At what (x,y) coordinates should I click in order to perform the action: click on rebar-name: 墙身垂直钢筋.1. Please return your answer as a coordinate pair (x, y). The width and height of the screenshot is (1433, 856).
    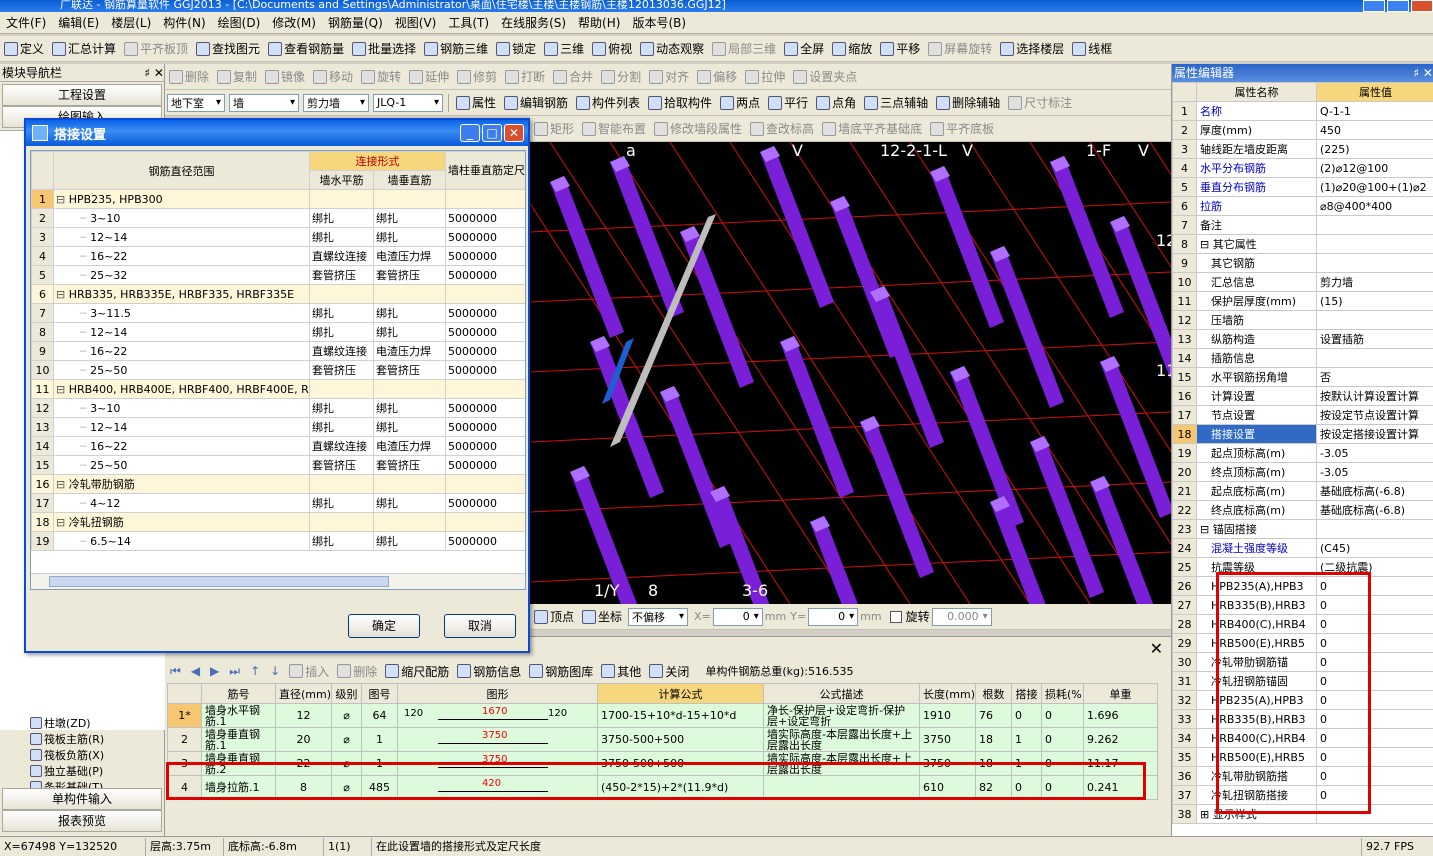
    Looking at the image, I should click on (238, 739).